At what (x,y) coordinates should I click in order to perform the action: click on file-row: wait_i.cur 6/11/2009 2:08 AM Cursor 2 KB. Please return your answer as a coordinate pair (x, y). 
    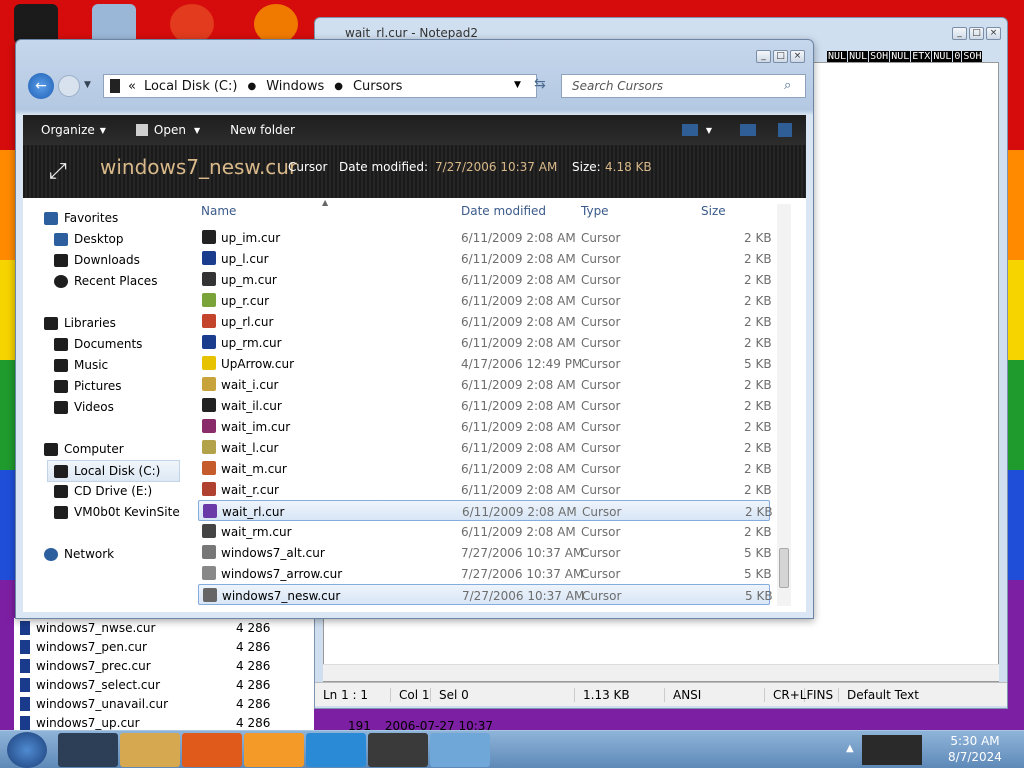
    Looking at the image, I should click on (485, 384).